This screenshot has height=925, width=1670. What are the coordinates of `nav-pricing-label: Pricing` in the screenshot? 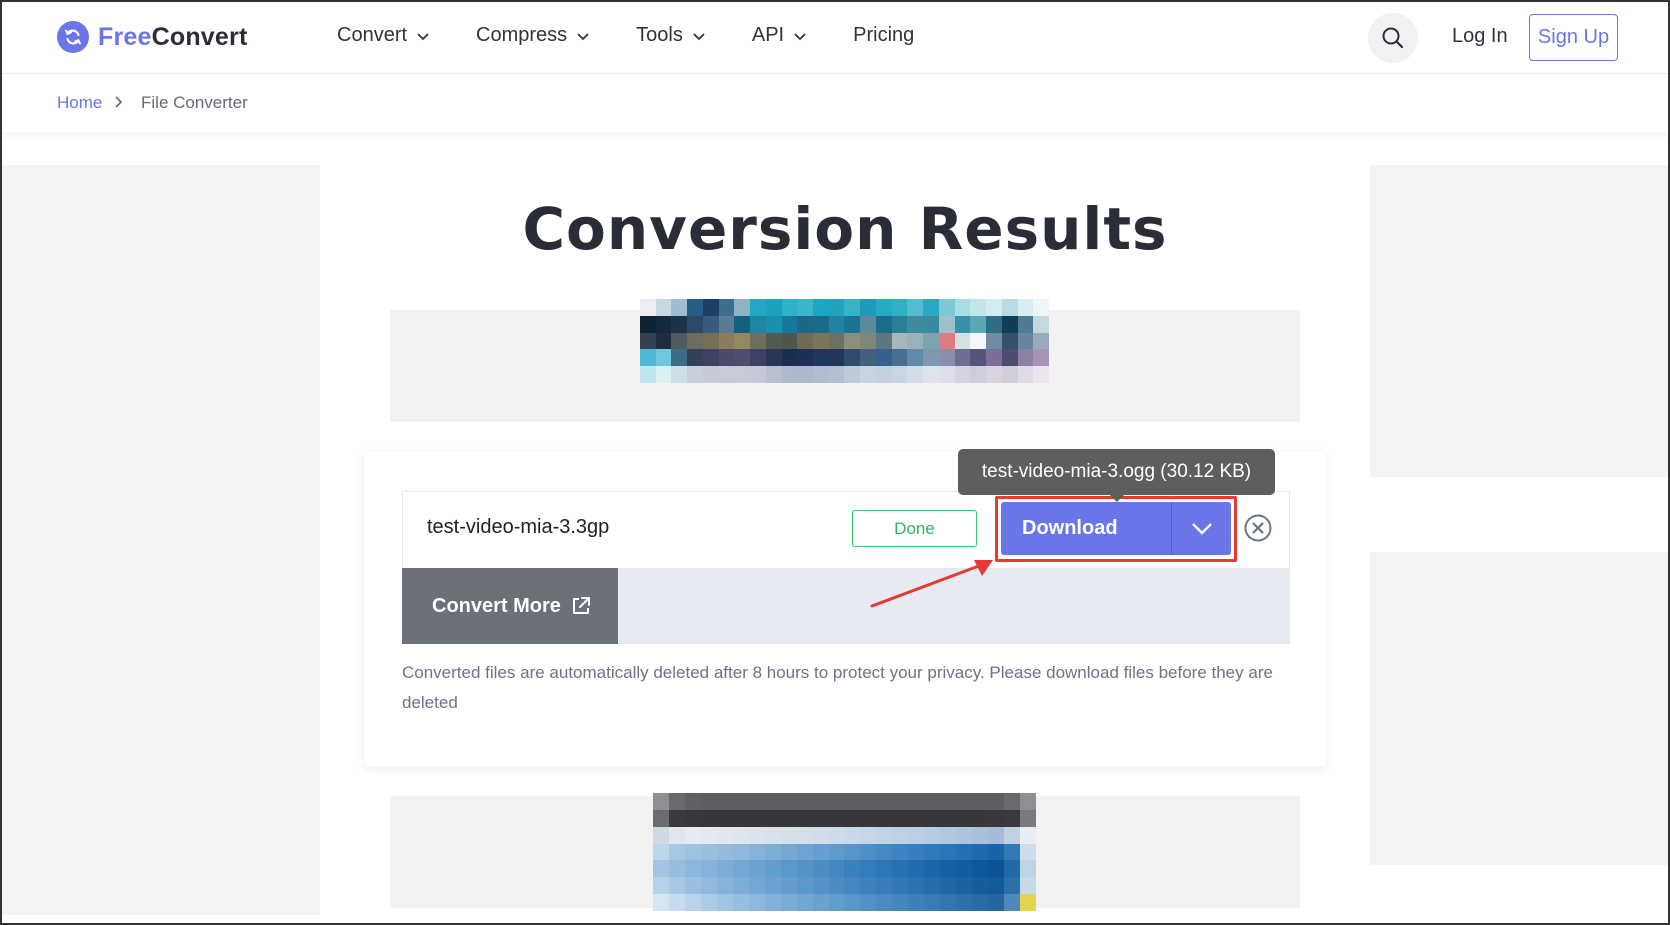 It's located at (884, 35).